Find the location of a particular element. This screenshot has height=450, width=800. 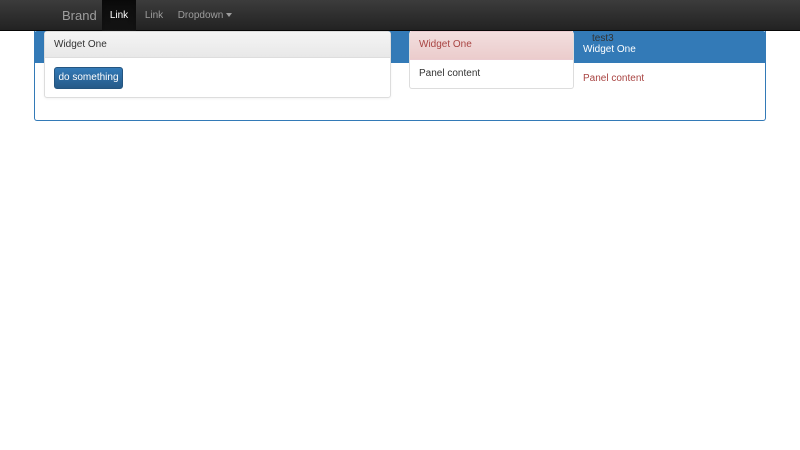

navbar: Brand Link Link Dropdown is located at coordinates (400, 15).